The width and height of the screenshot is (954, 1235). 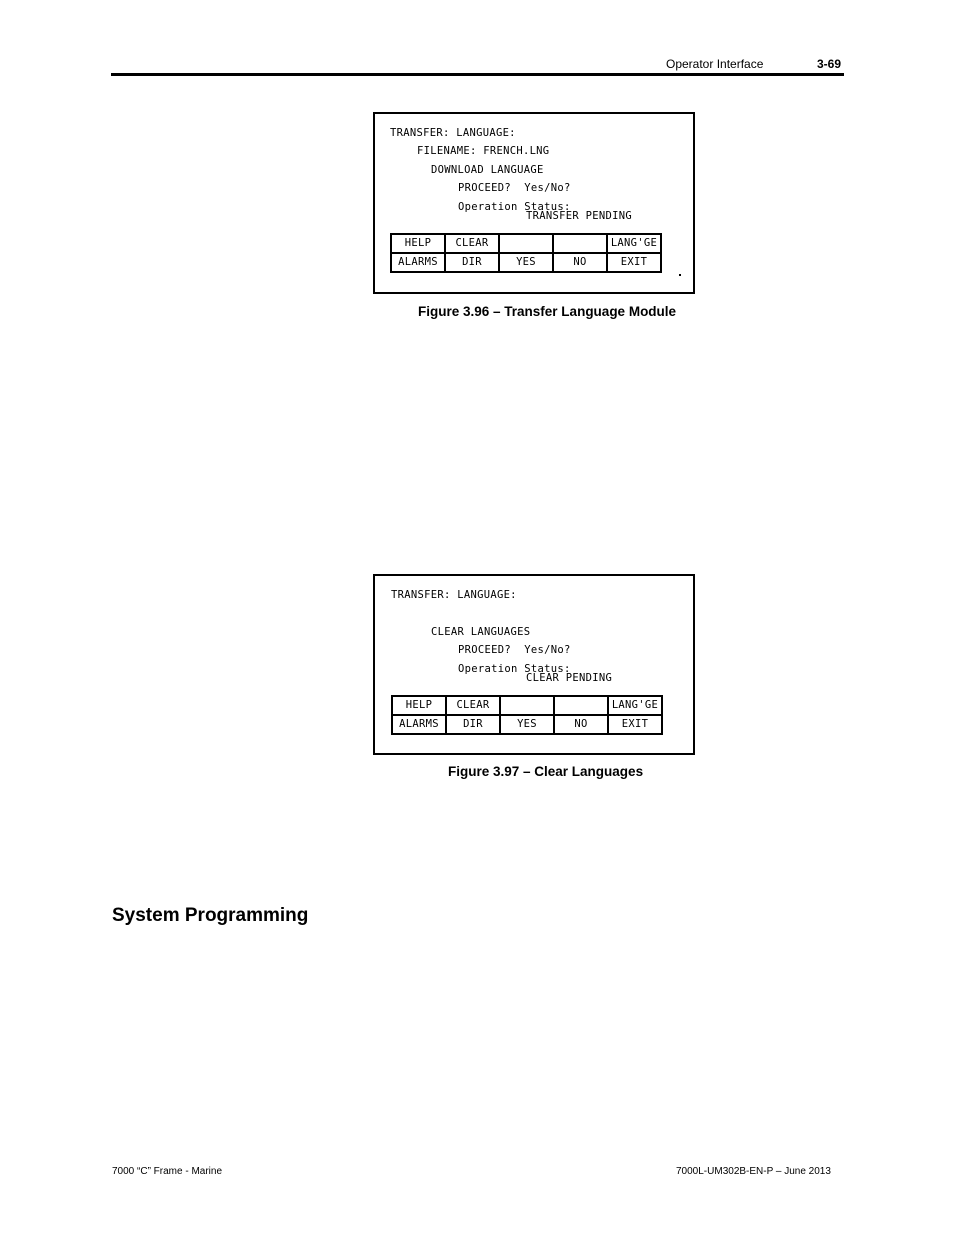 I want to click on figure-caption: Figure 3.96 – Transfer Language Module, so click(x=547, y=311).